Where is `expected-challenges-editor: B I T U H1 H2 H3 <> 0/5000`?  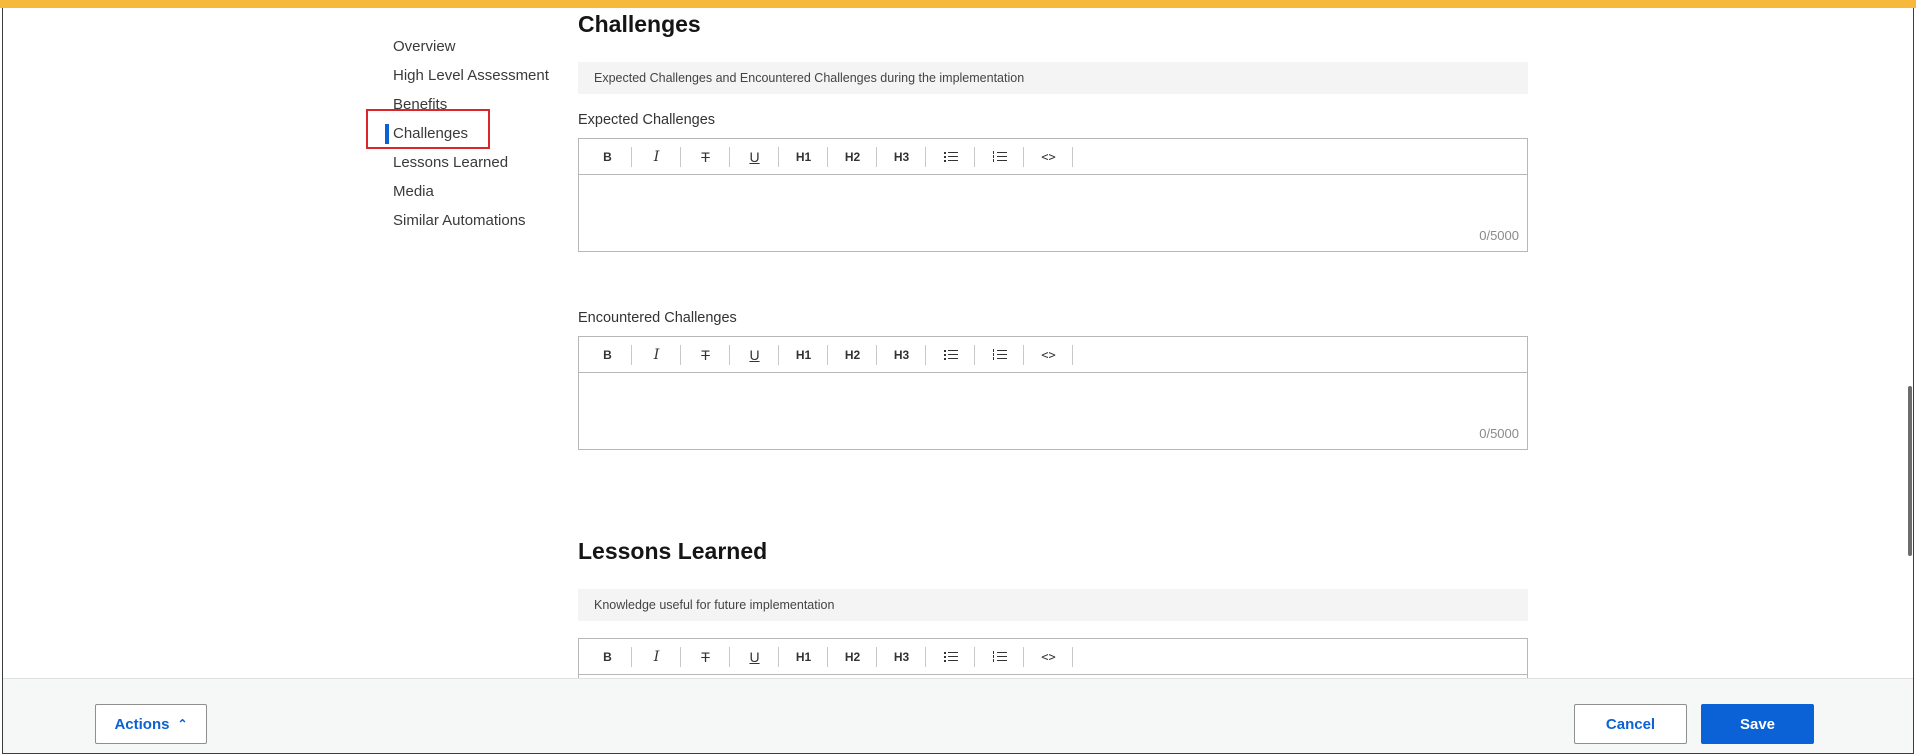 expected-challenges-editor: B I T U H1 H2 H3 <> 0/5000 is located at coordinates (1053, 195).